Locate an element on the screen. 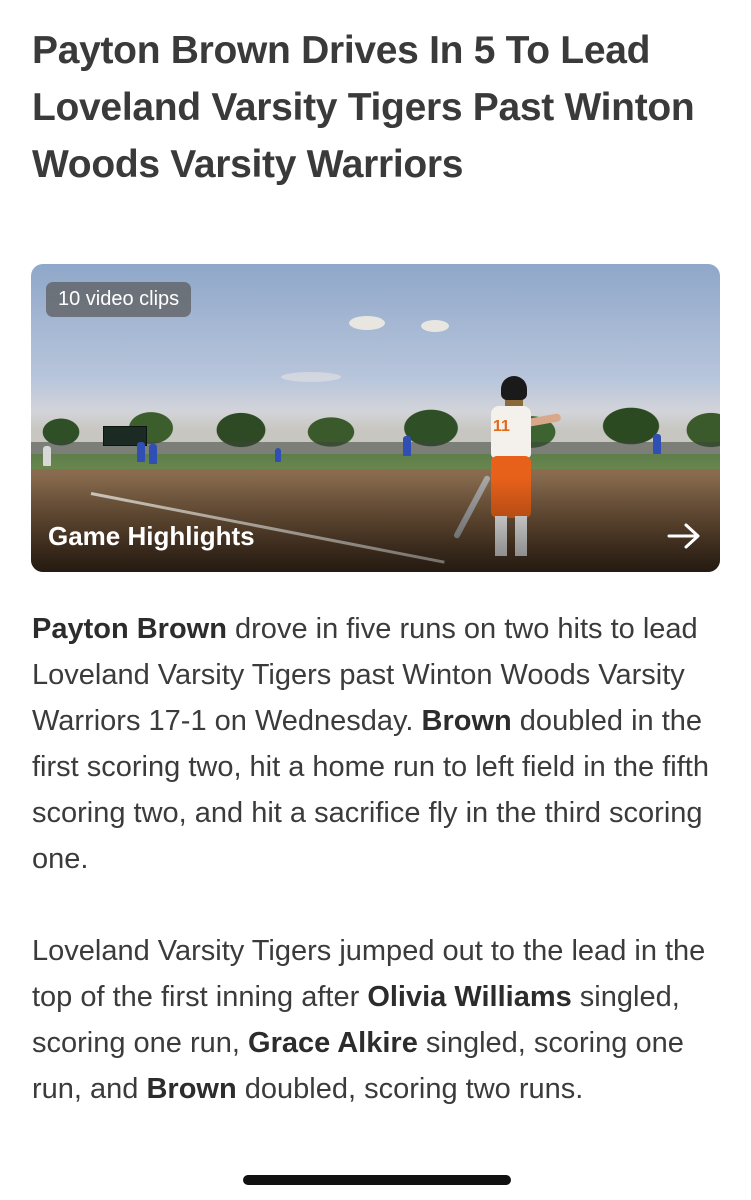 The image size is (751, 1200). video-card-title: Game Highlights is located at coordinates (151, 536).